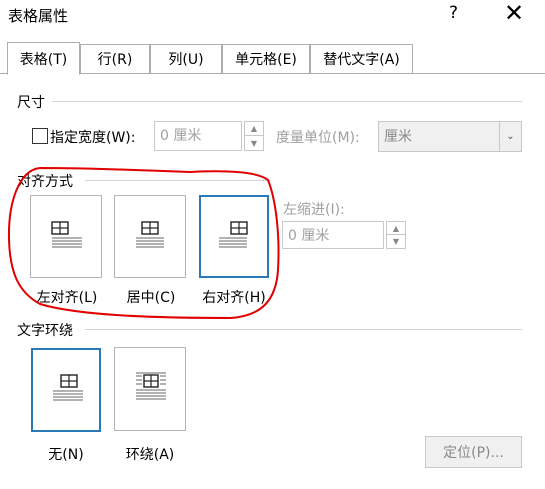 This screenshot has height=489, width=545. Describe the element at coordinates (45, 331) in the screenshot. I see `wrapping-group-label: 文字环绕` at that location.